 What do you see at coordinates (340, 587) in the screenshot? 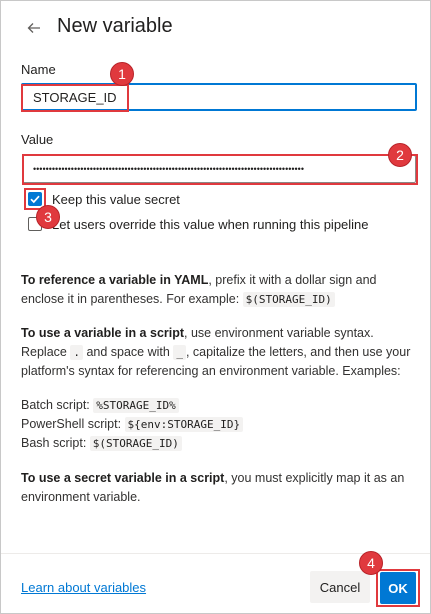
I see `cancel-button: Cancel` at bounding box center [340, 587].